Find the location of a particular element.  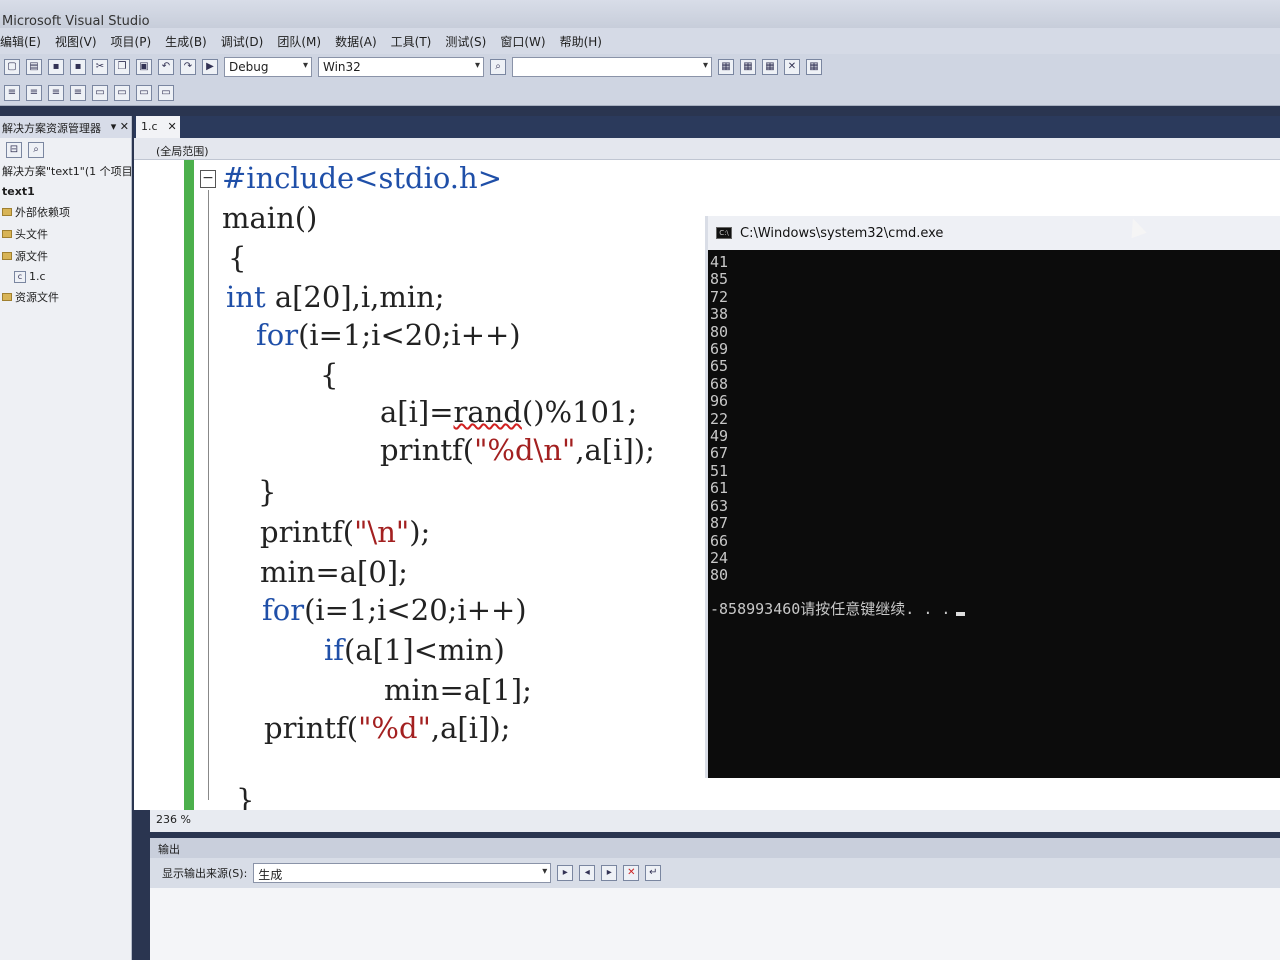

start-debug-icon: ▶ is located at coordinates (210, 67).